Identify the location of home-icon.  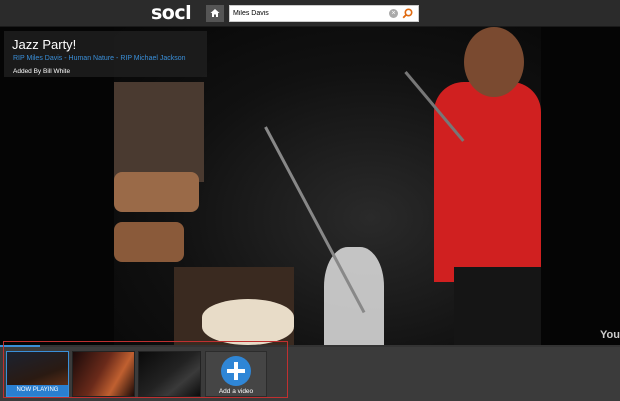
(215, 13).